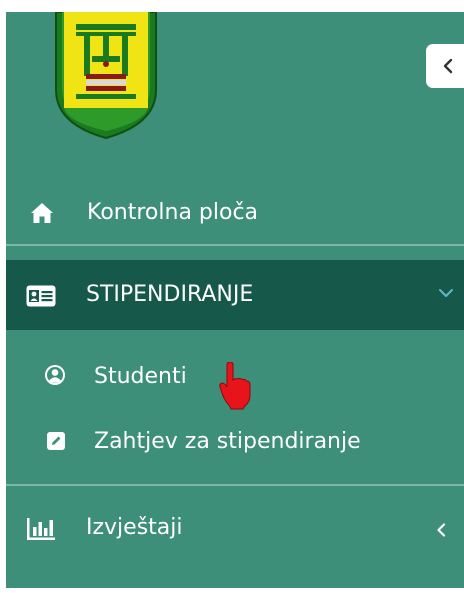 Image resolution: width=464 pixels, height=593 pixels. I want to click on sidebar-item-label: STIPENDIRANJE, so click(170, 294).